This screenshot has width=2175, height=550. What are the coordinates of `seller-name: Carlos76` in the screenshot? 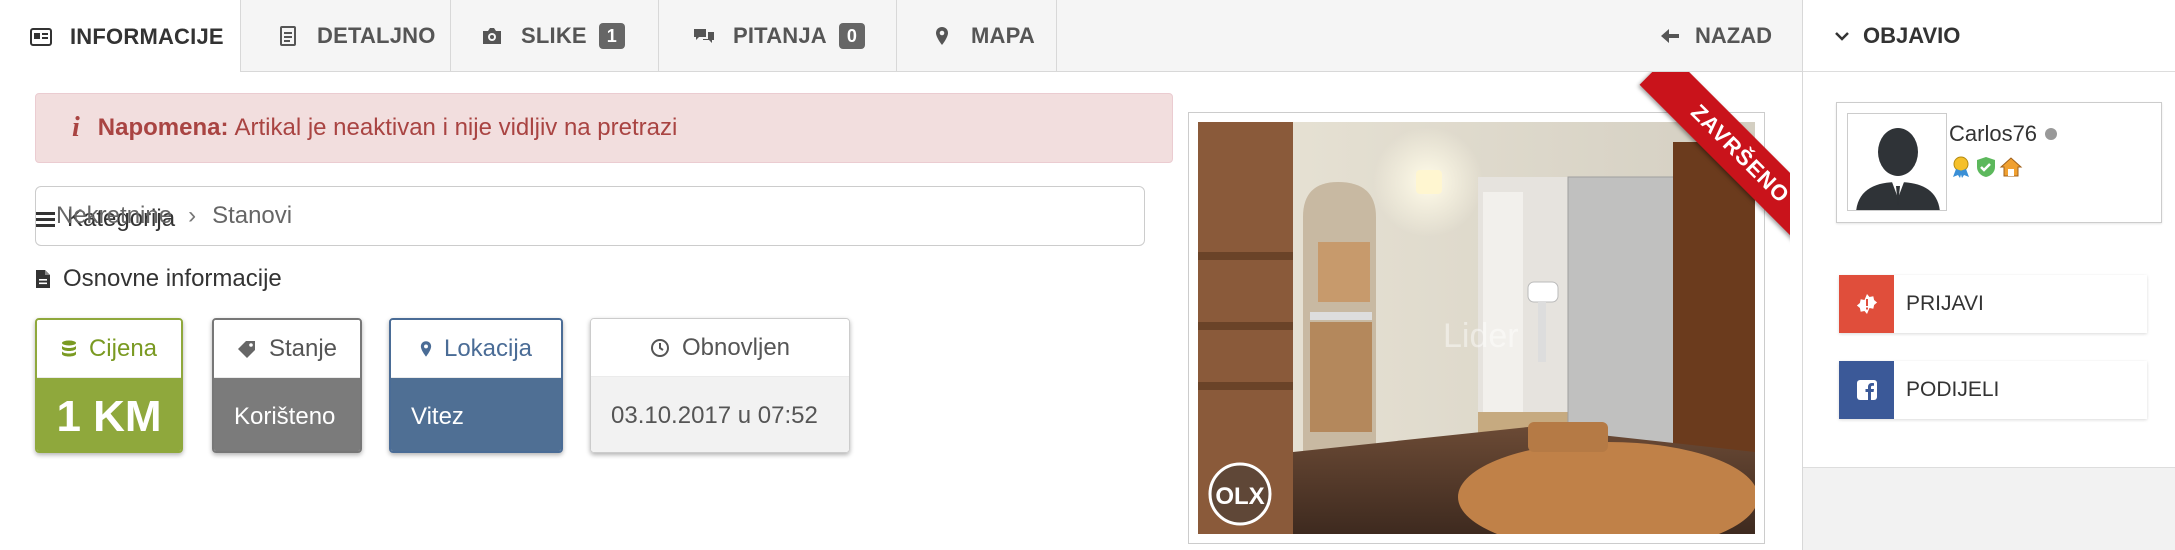 It's located at (1993, 133).